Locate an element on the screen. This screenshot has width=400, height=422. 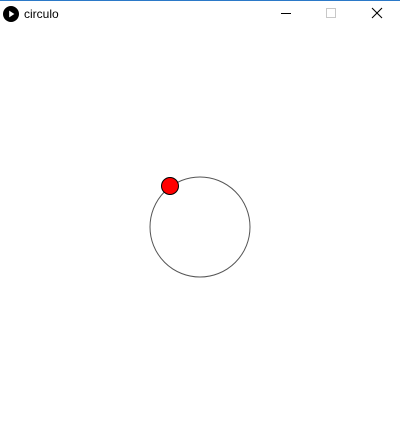
minimize-button is located at coordinates (286, 15).